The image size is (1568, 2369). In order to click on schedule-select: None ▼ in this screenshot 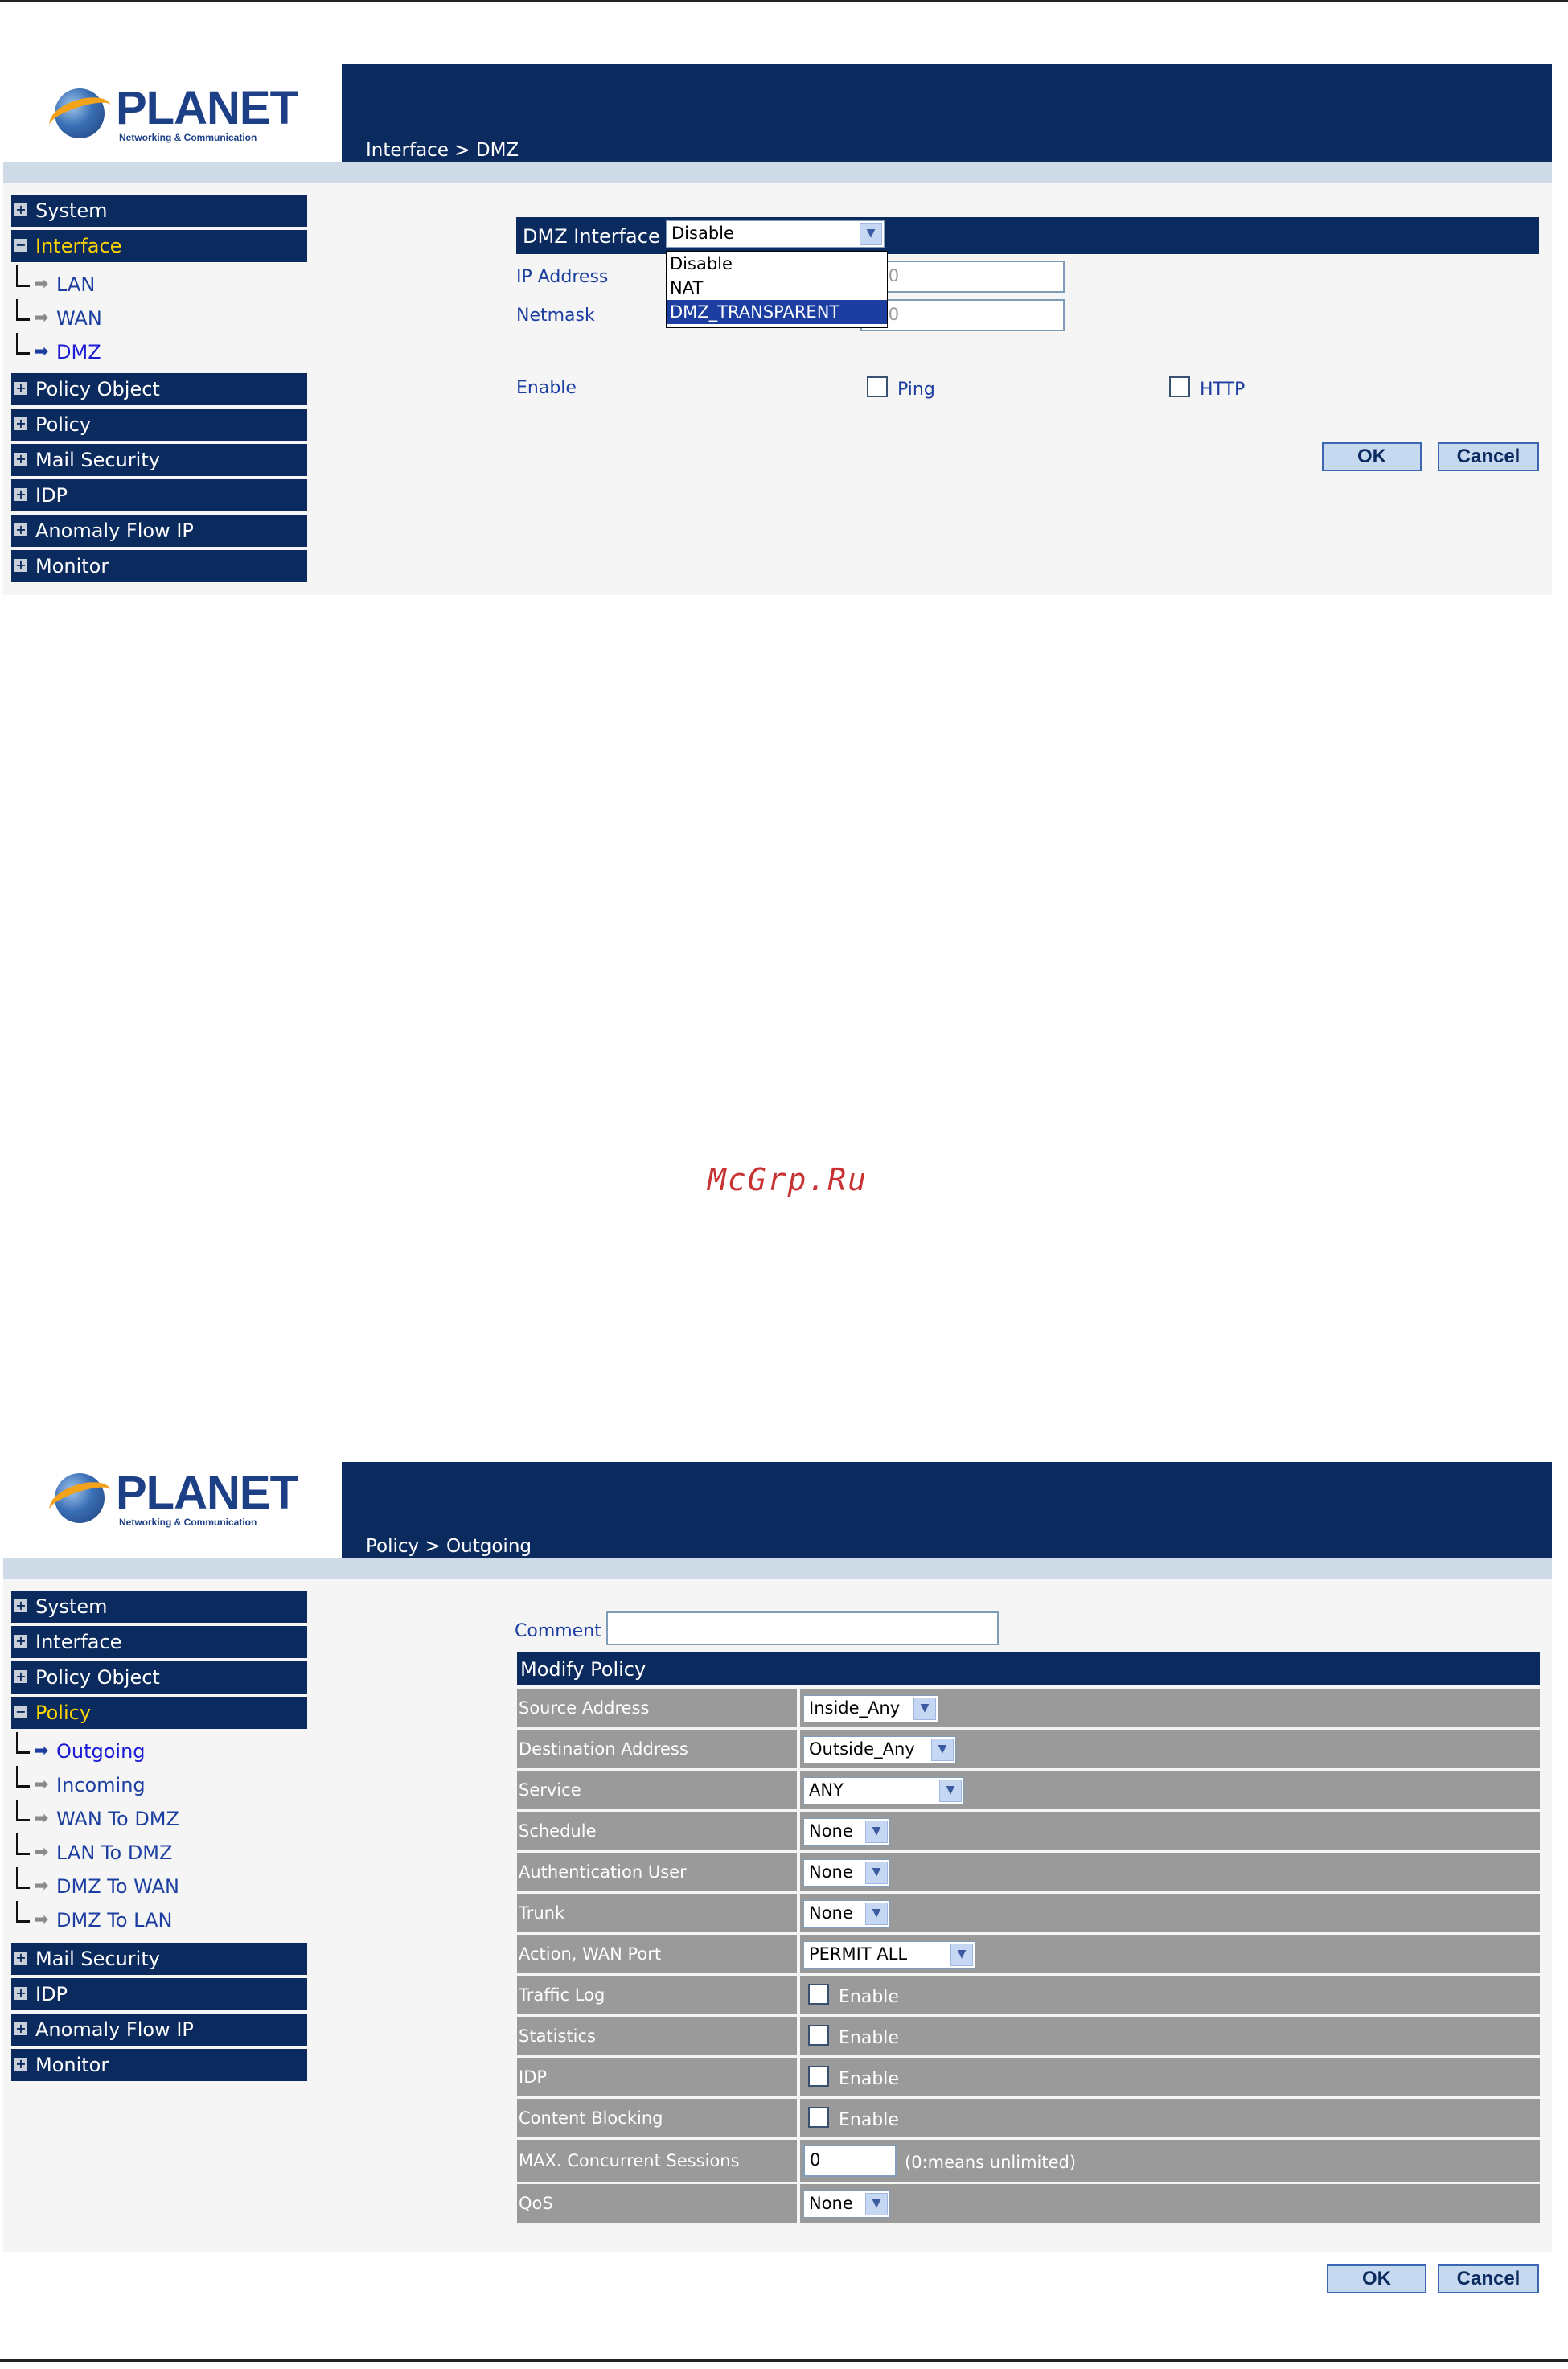, I will do `click(846, 1832)`.